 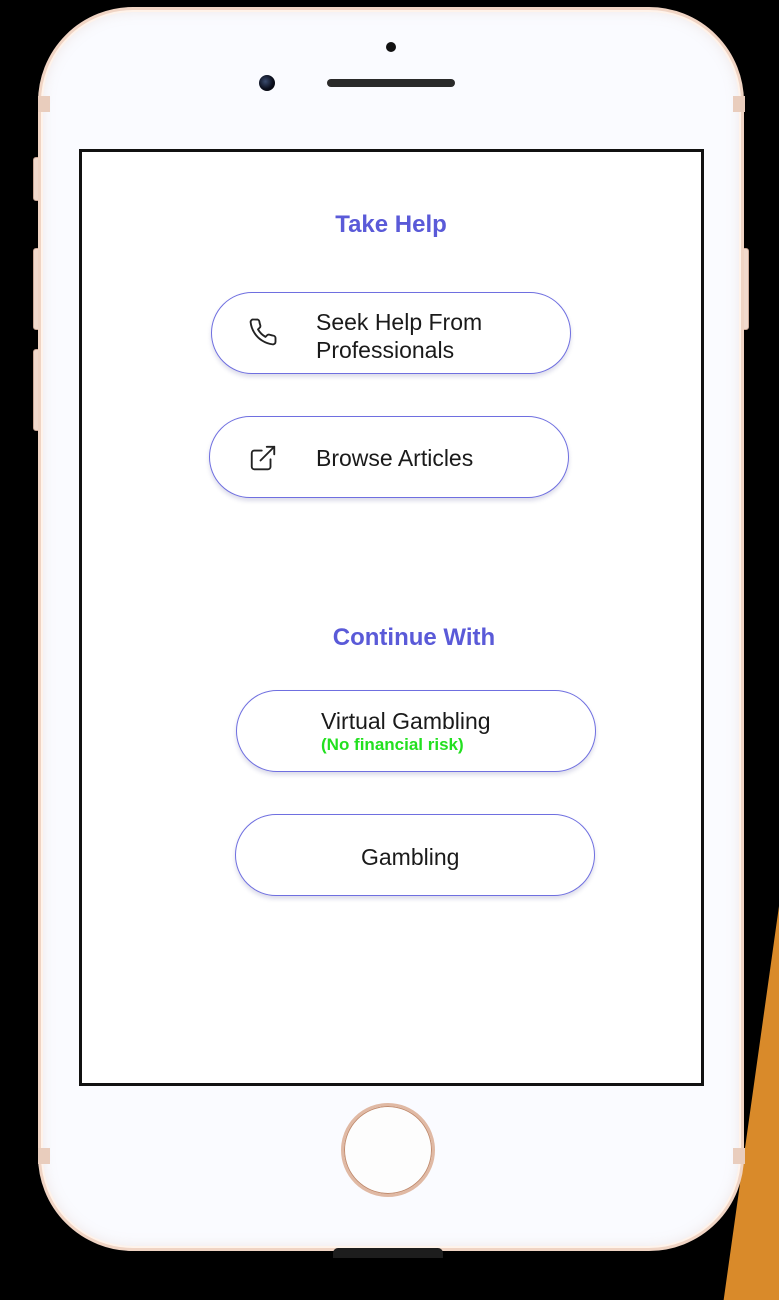 I want to click on gambling-button: Gambling, so click(x=415, y=855).